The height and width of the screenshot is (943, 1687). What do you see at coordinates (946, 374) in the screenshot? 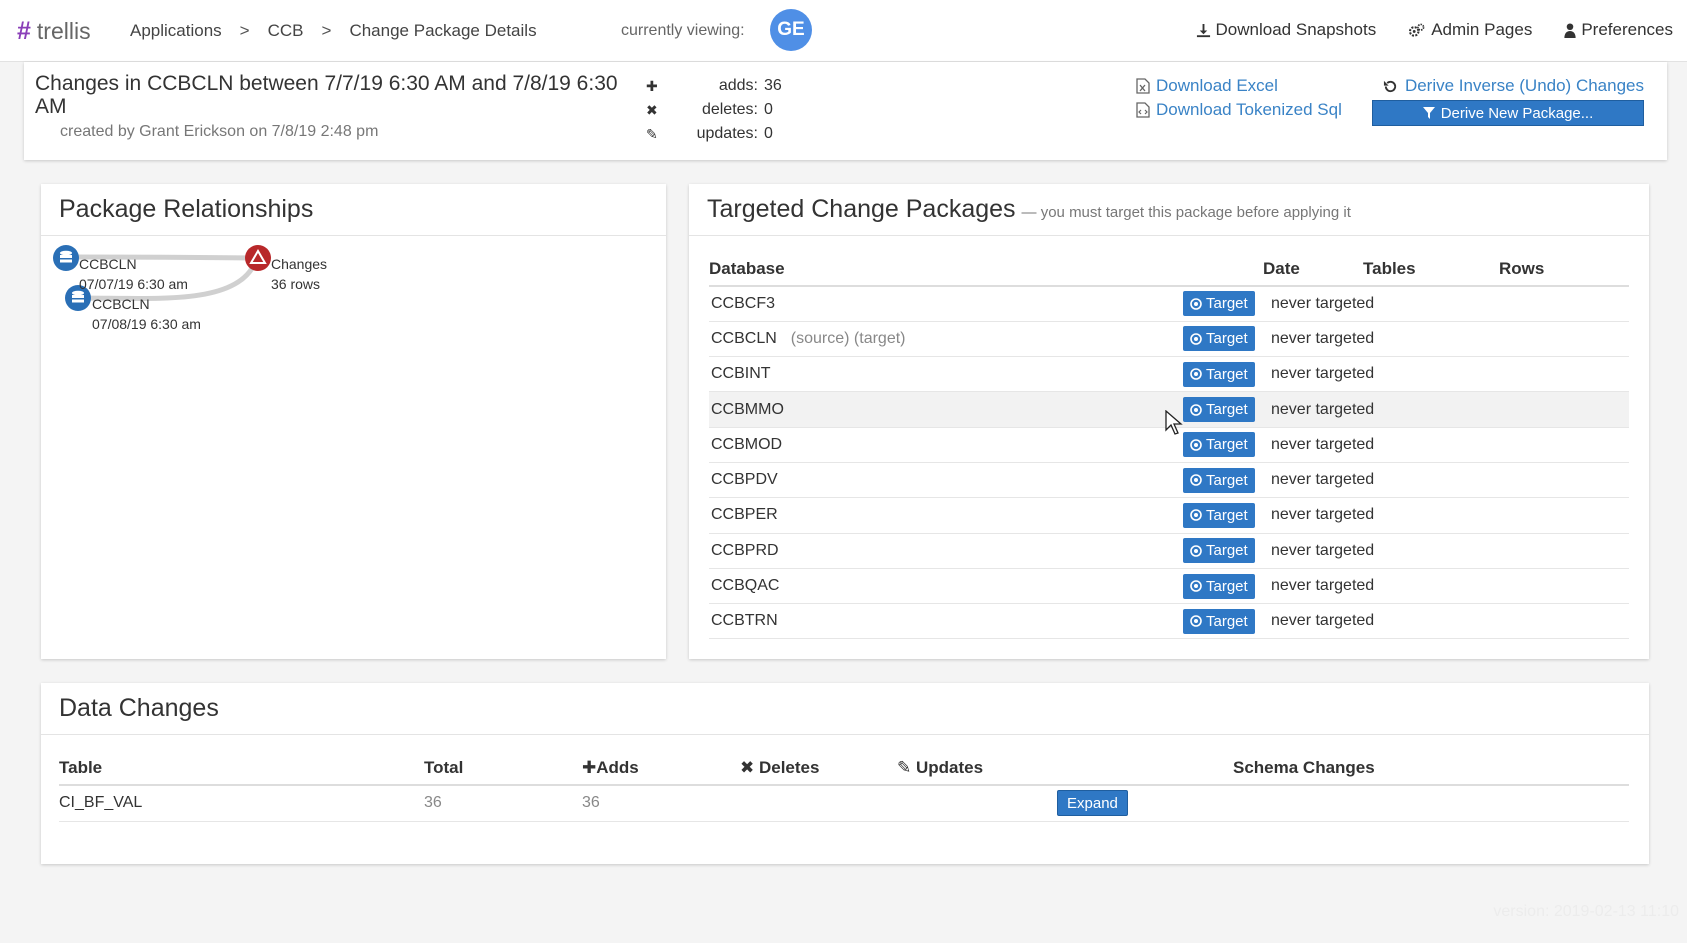
I see `cell-database: CCBINT` at bounding box center [946, 374].